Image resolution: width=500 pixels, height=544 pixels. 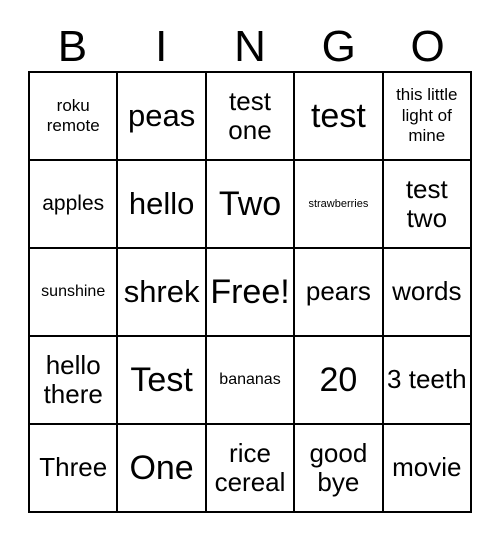 I want to click on bingo-cell-r4c3: bananas, so click(x=251, y=381).